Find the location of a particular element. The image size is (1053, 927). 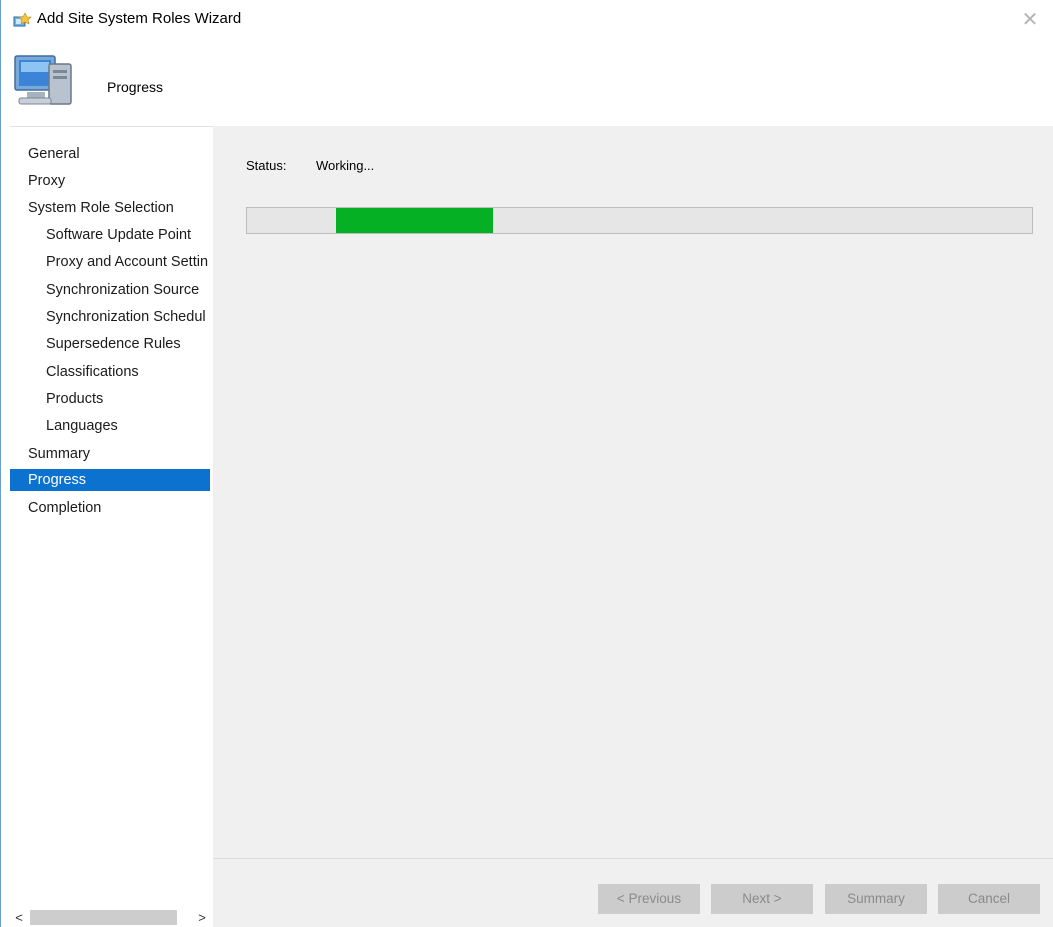

nav-item-languages: Languages is located at coordinates (82, 426).